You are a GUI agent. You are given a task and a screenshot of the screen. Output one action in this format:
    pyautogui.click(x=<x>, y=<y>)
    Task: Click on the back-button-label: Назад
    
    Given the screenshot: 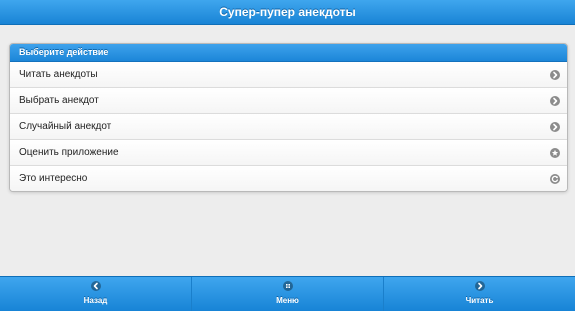 What is the action you would take?
    pyautogui.click(x=95, y=300)
    